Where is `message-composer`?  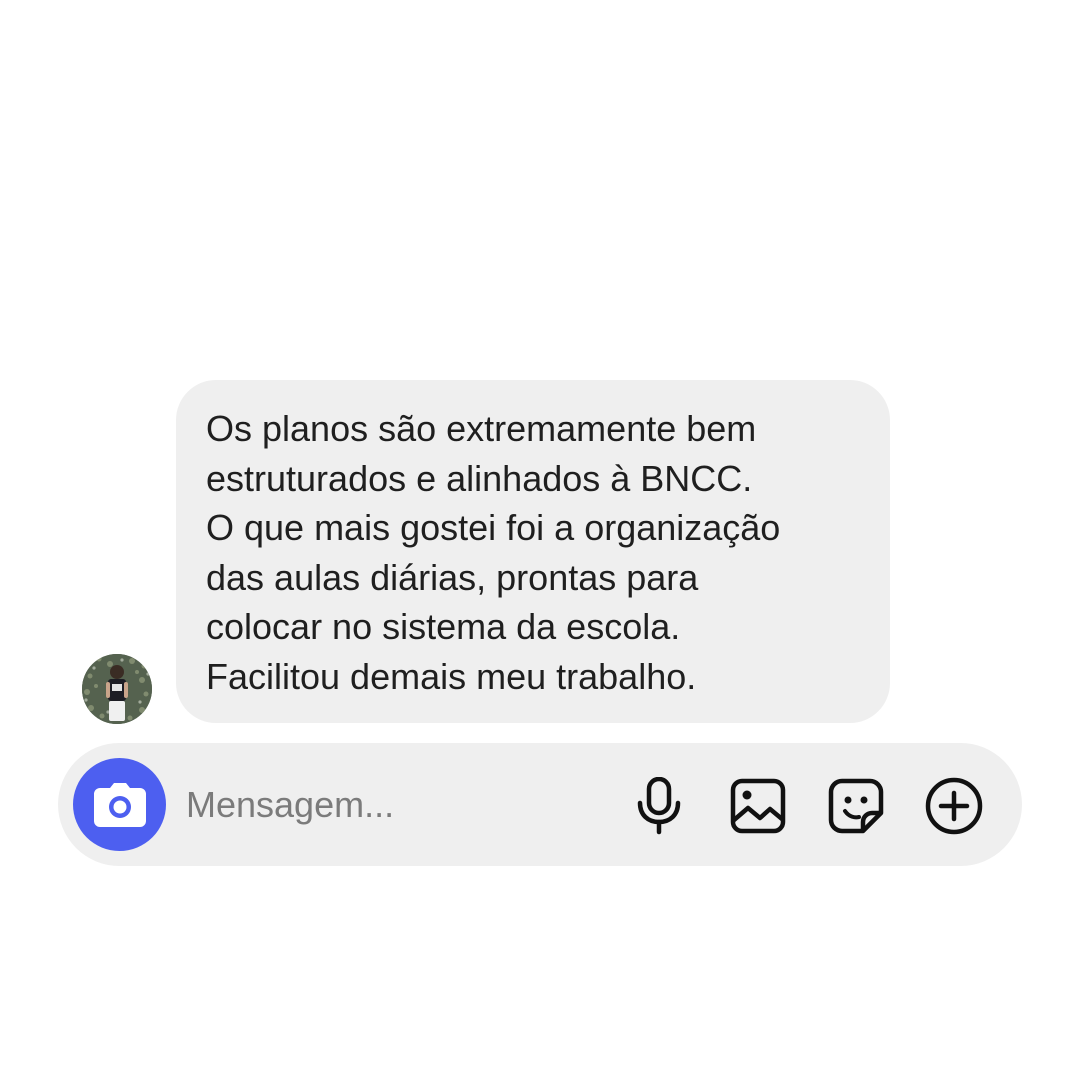 message-composer is located at coordinates (540, 804).